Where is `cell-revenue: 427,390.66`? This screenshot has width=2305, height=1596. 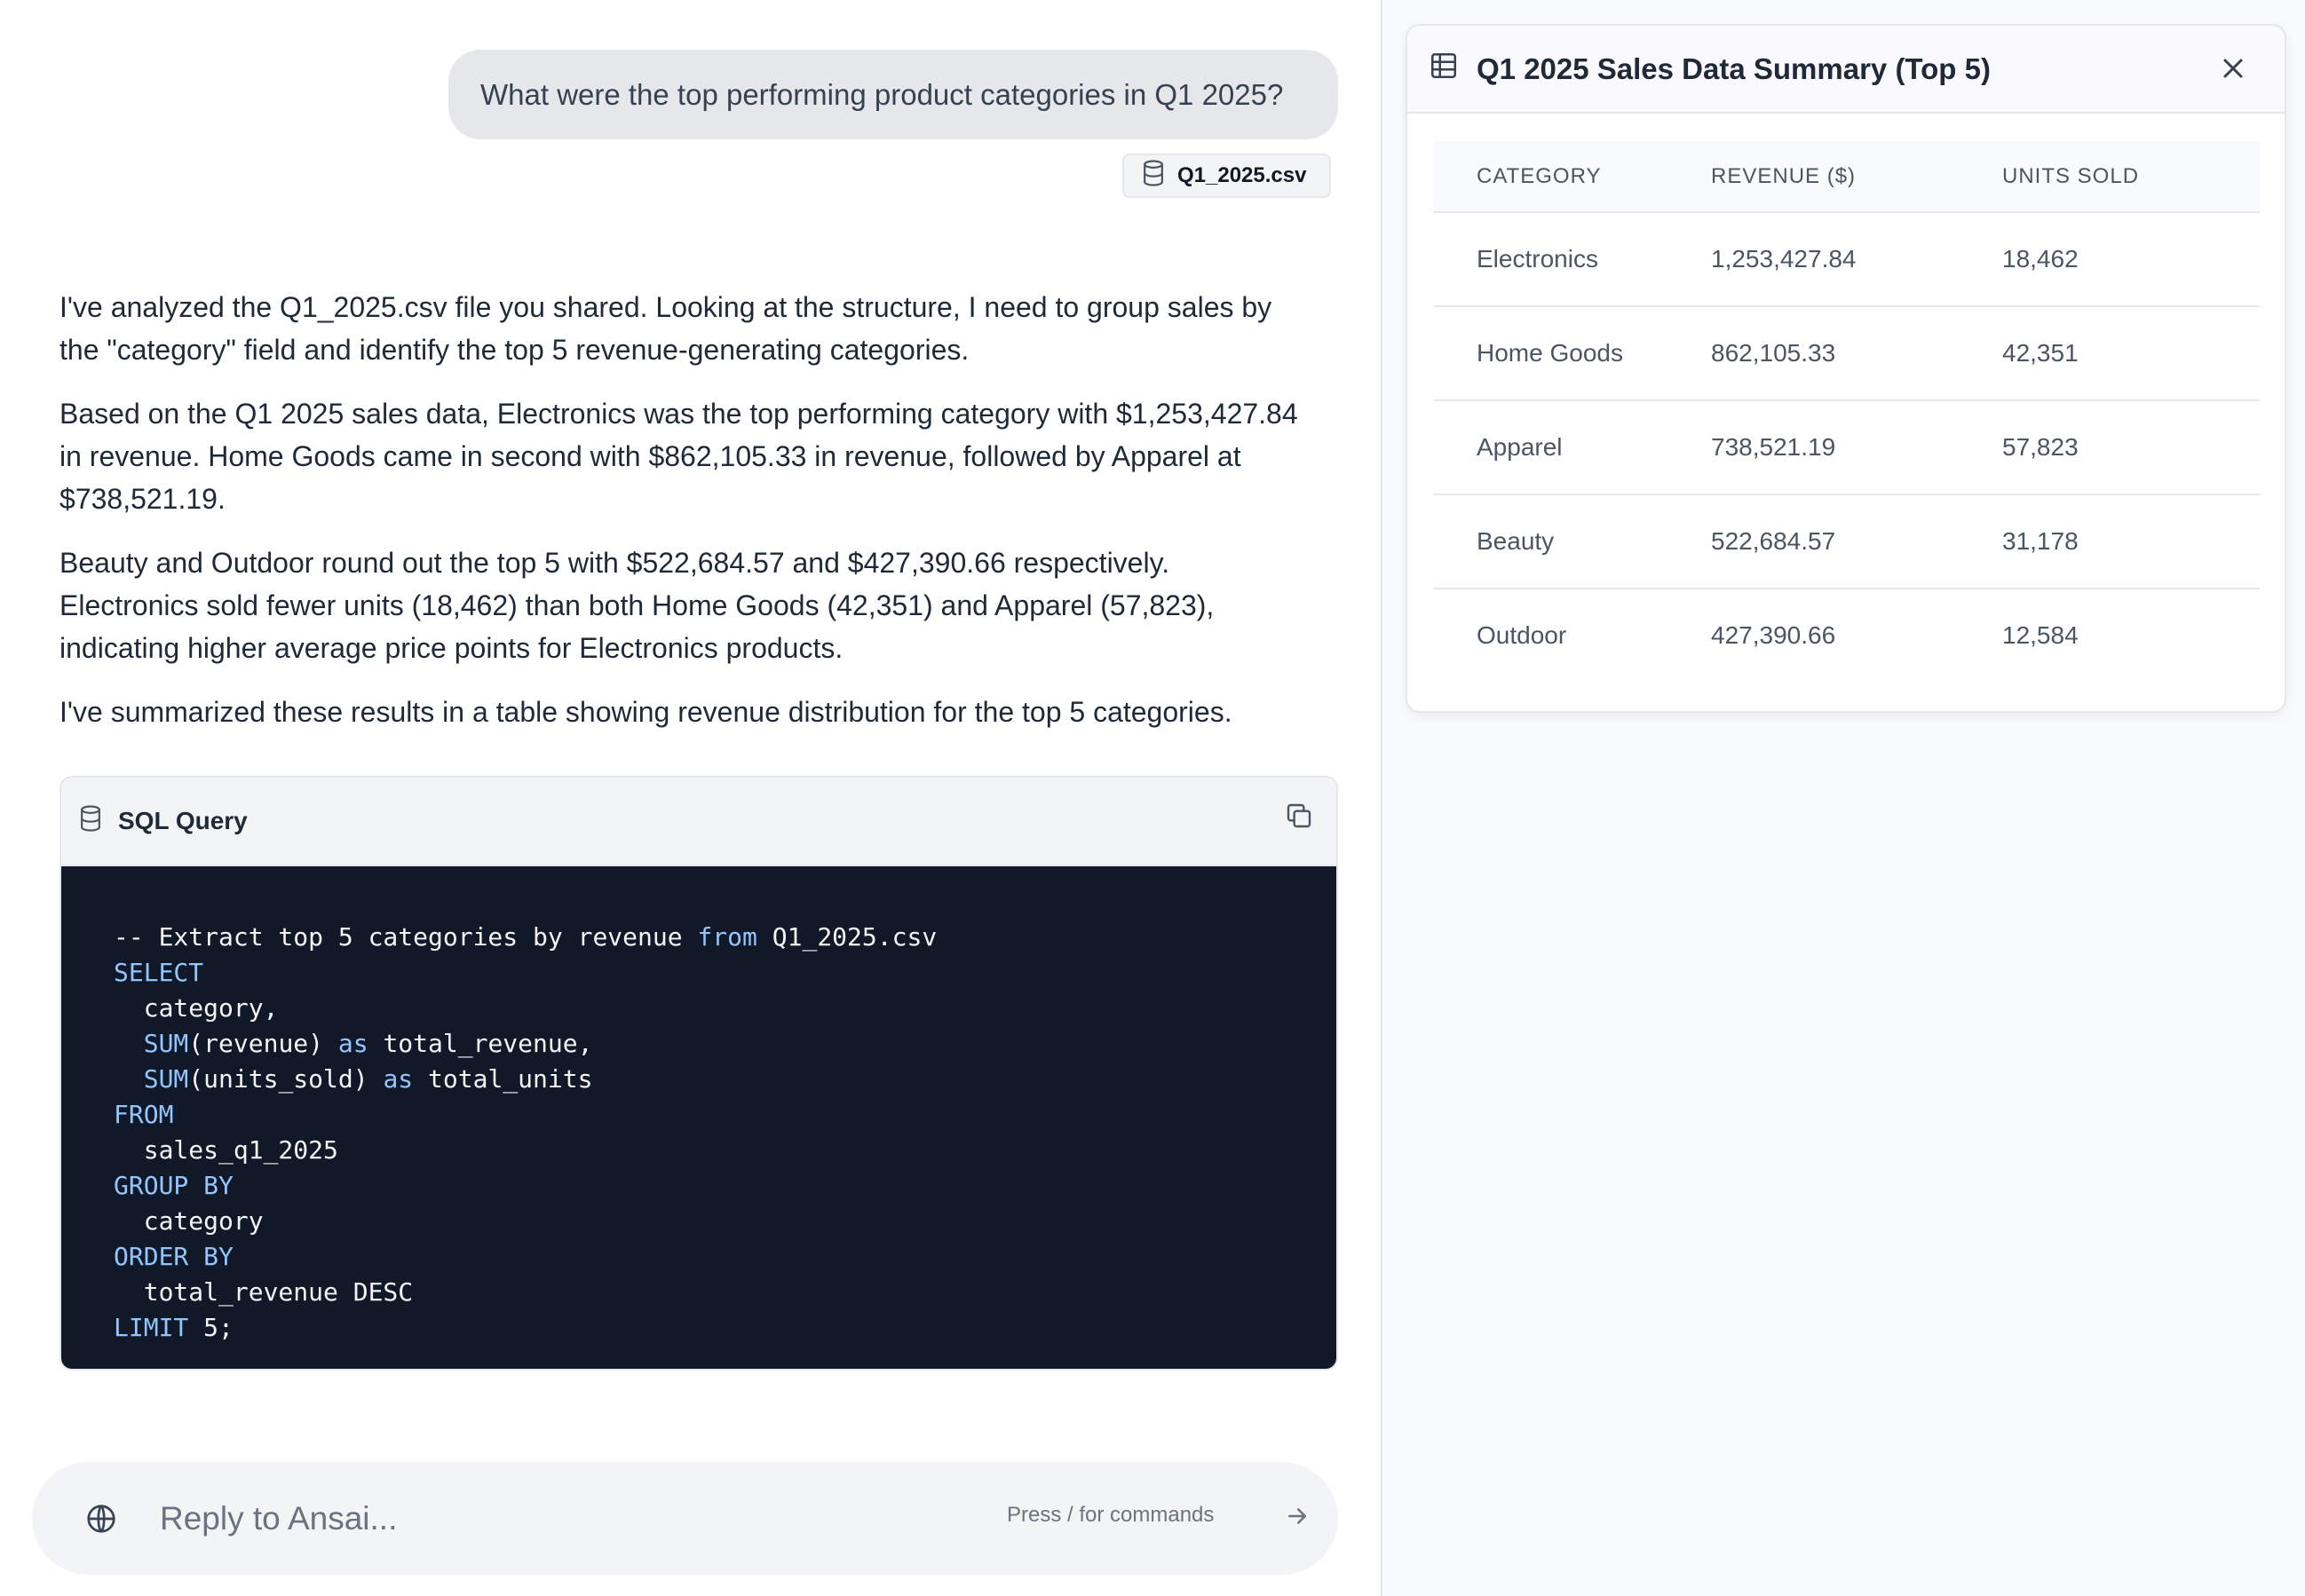
cell-revenue: 427,390.66 is located at coordinates (1773, 635).